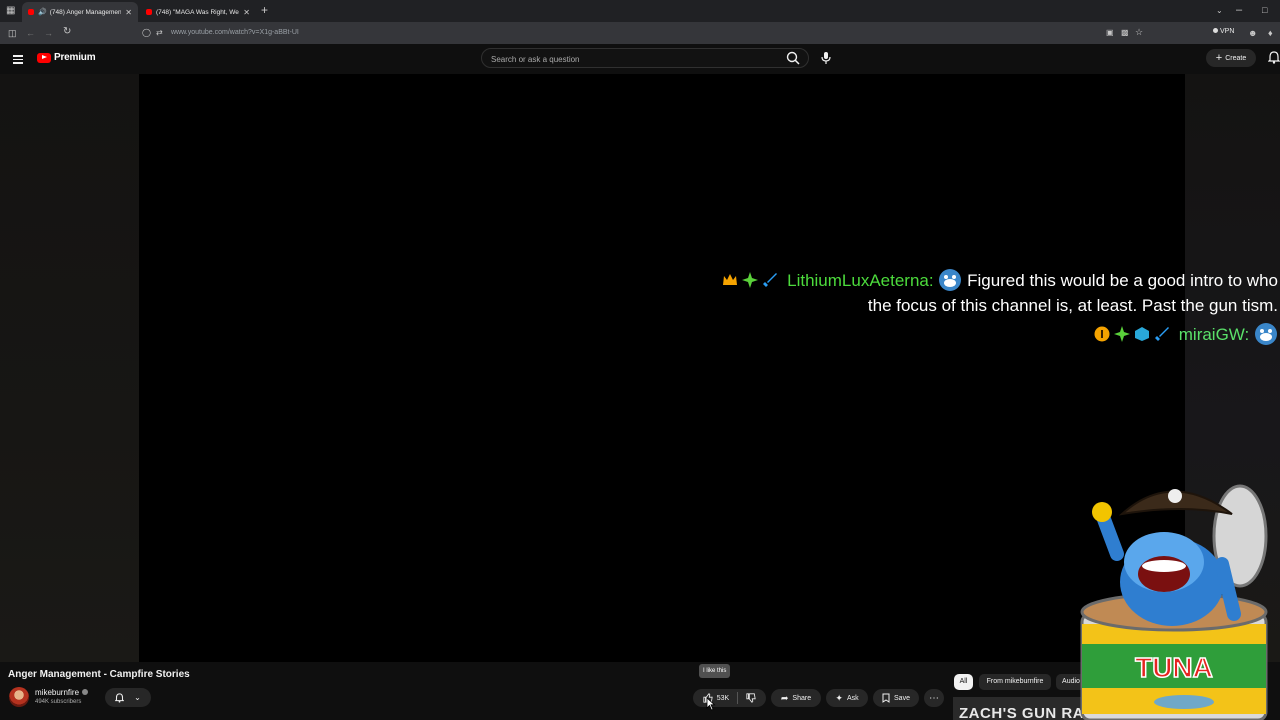 The width and height of the screenshot is (1280, 720). Describe the element at coordinates (738, 698) in the screenshot. I see `like-divider` at that location.